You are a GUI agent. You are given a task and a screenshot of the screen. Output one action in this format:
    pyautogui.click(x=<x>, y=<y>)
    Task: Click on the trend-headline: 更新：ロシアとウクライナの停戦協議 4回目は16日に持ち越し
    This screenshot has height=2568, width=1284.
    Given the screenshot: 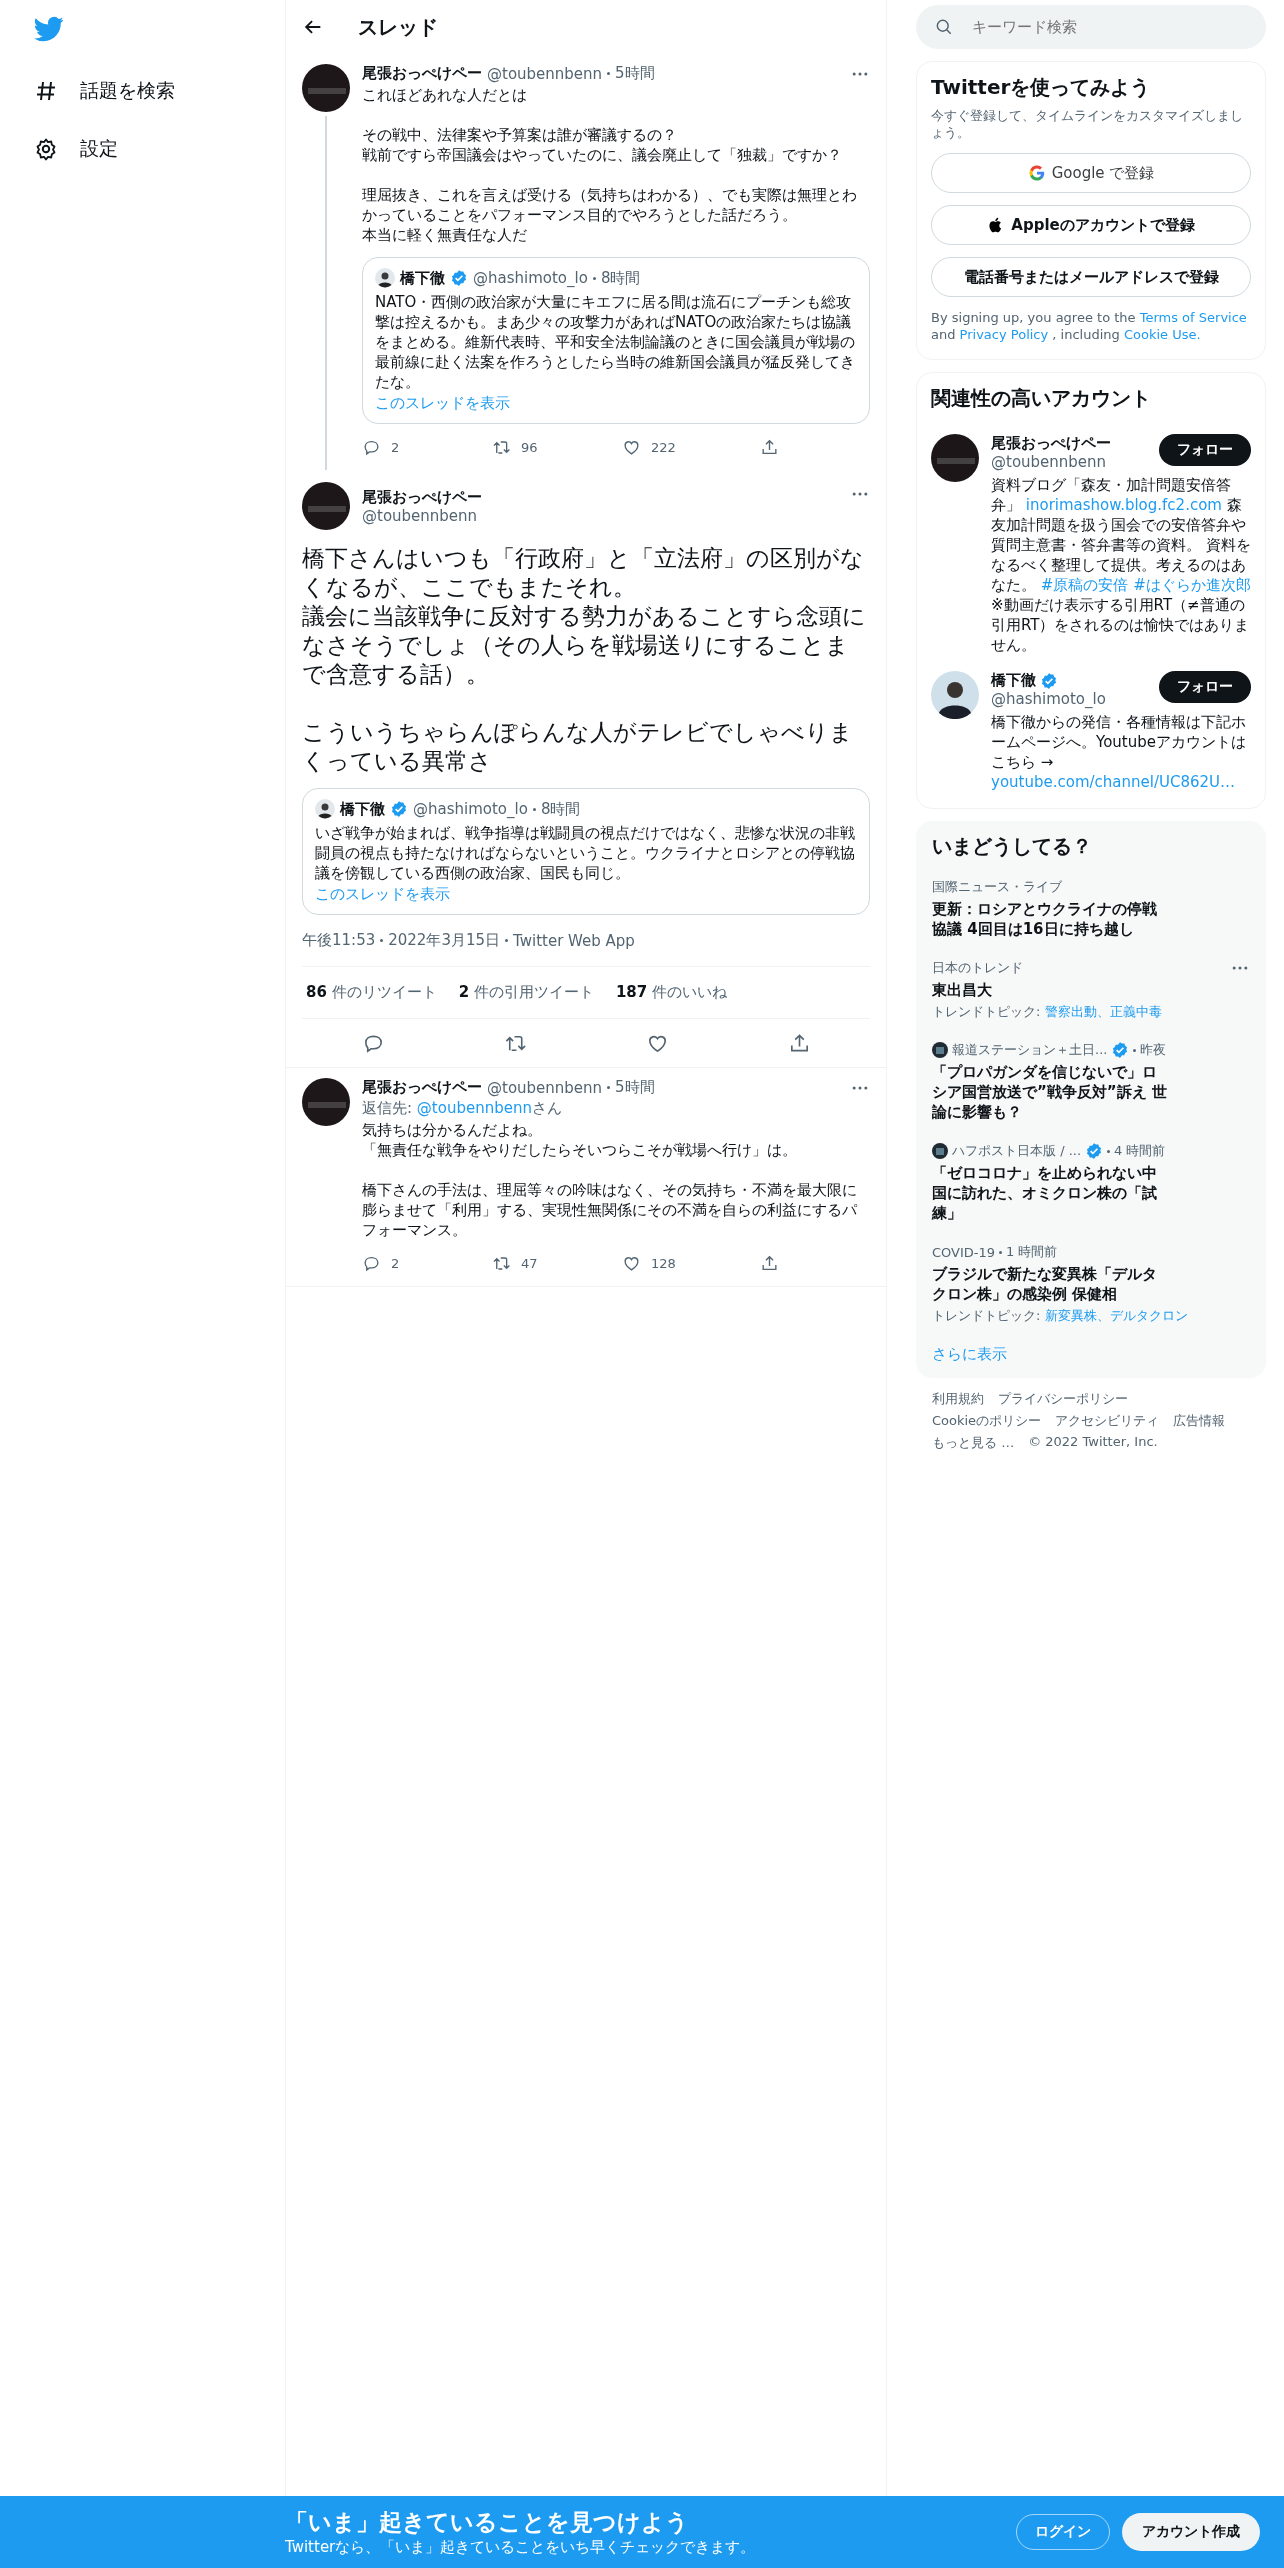 What is the action you would take?
    pyautogui.click(x=1045, y=919)
    